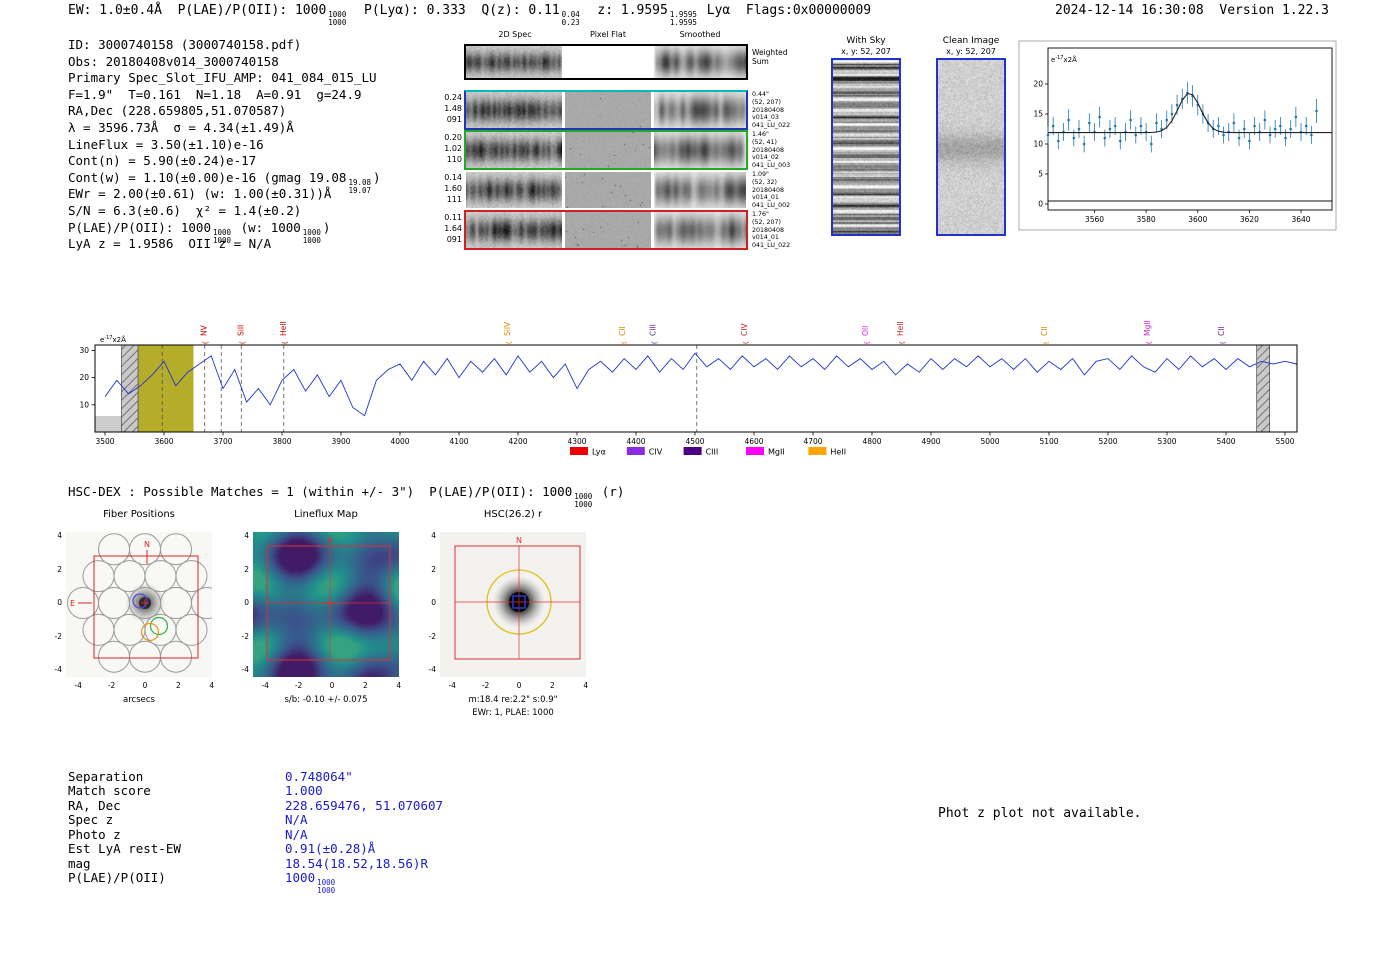 Image resolution: width=1400 pixels, height=953 pixels. Describe the element at coordinates (340, 441) in the screenshot. I see `spectrum-xtick-label: 3900` at that location.